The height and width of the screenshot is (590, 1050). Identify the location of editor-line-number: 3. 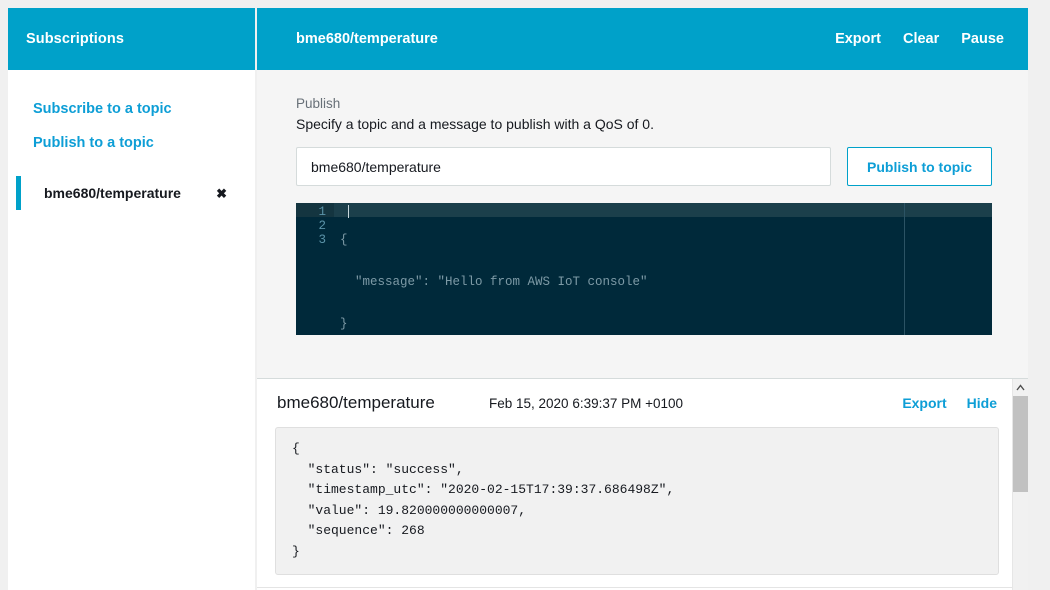
(322, 240).